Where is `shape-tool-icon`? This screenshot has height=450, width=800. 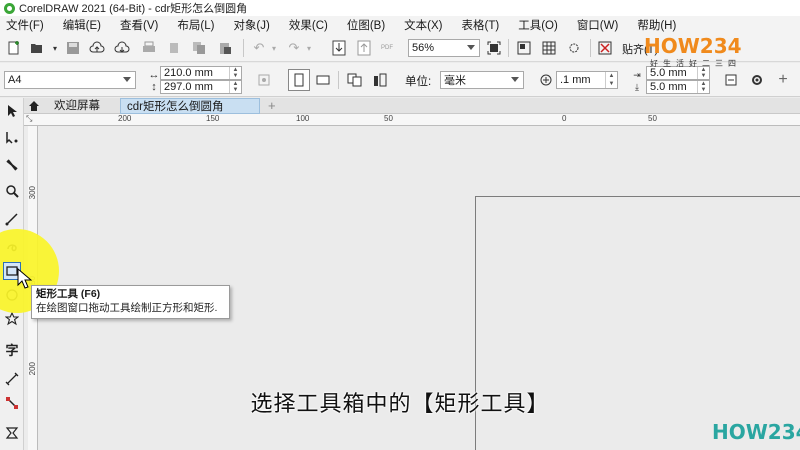
shape-tool-icon is located at coordinates (12, 137).